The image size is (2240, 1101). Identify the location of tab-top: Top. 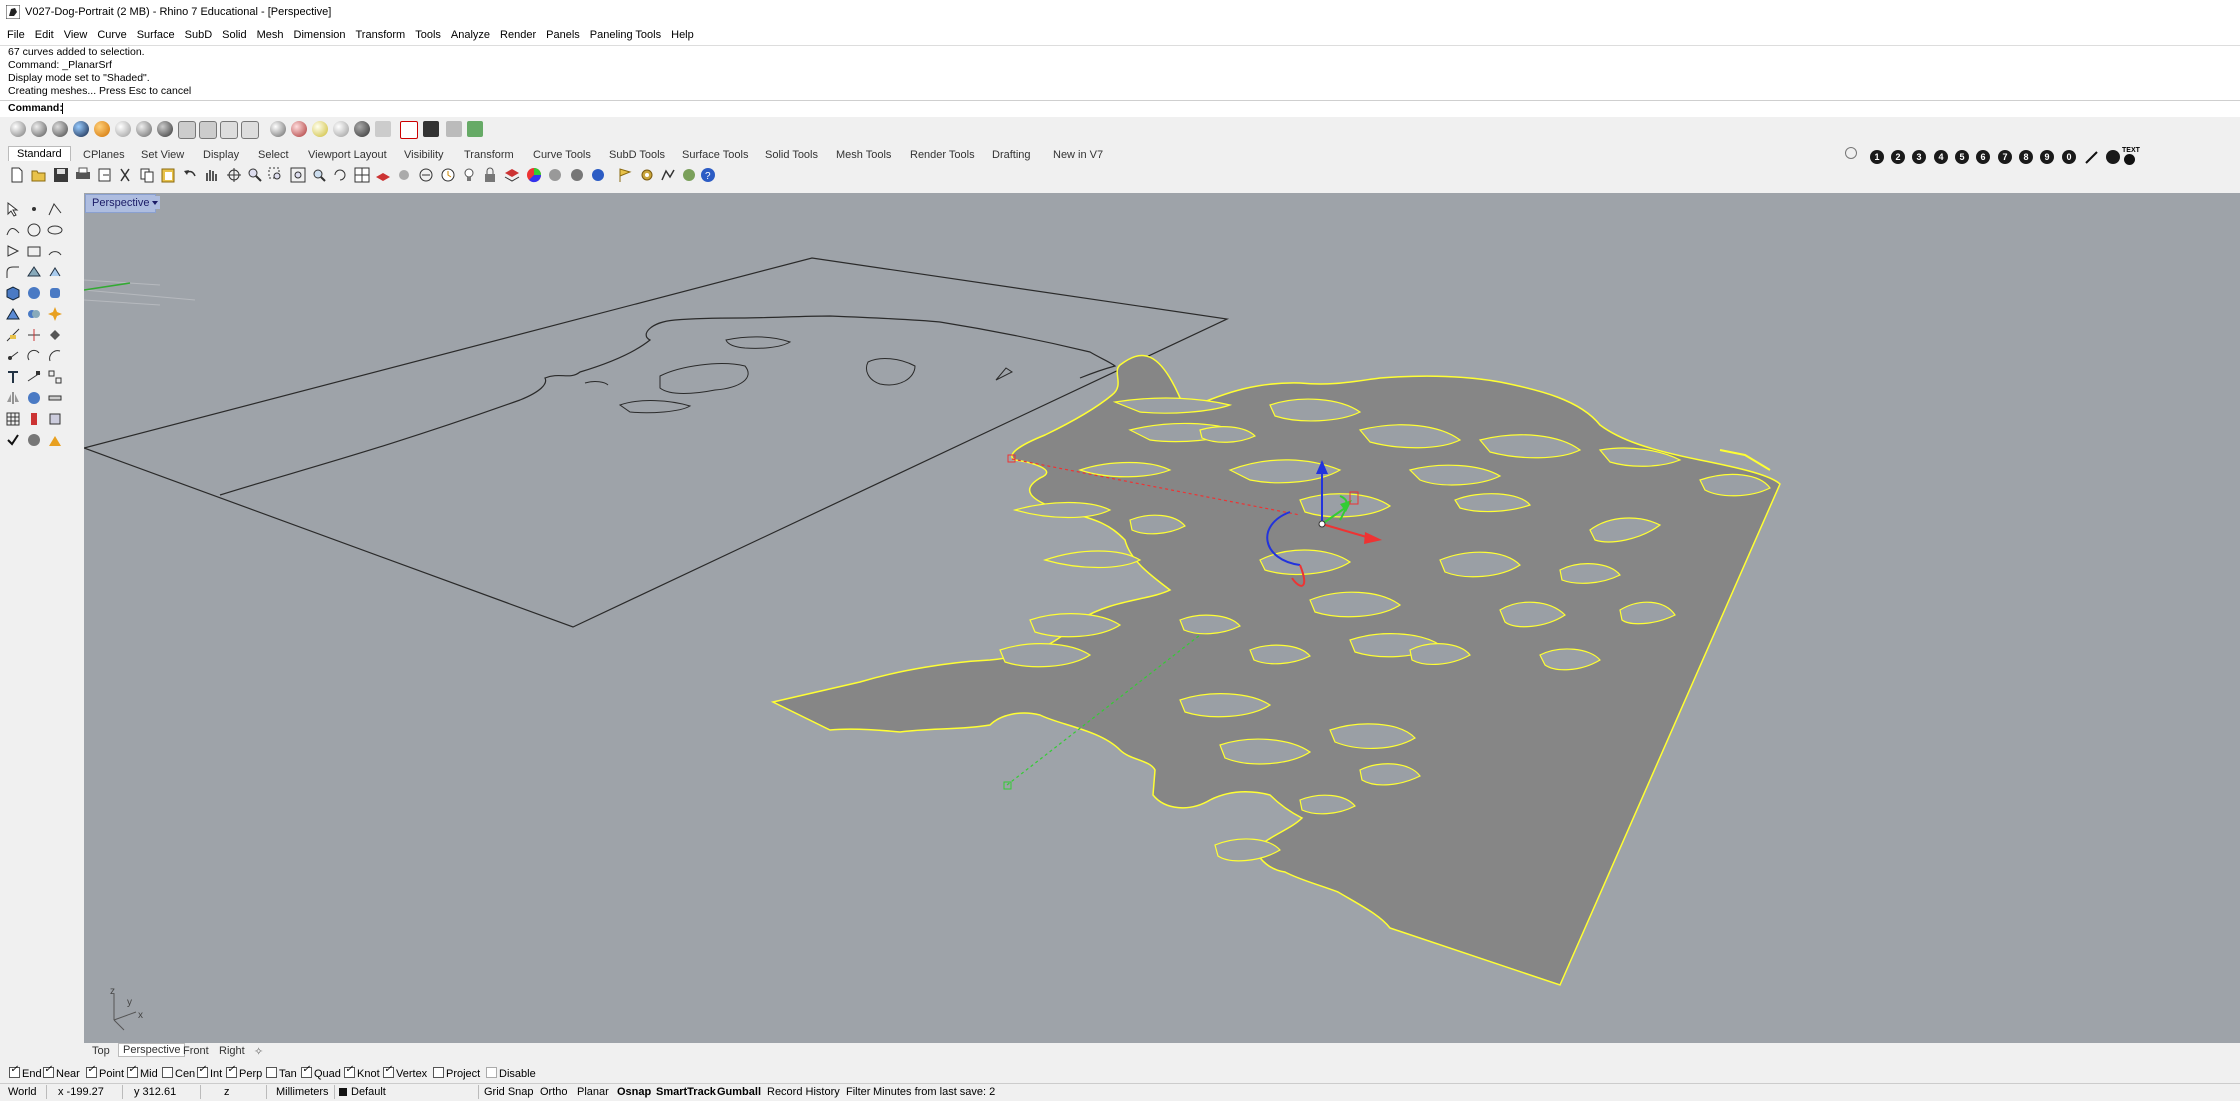
(101, 1051).